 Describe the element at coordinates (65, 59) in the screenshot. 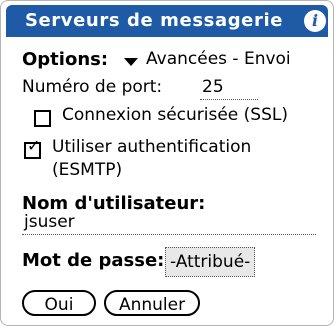

I see `options-label: Options:` at that location.